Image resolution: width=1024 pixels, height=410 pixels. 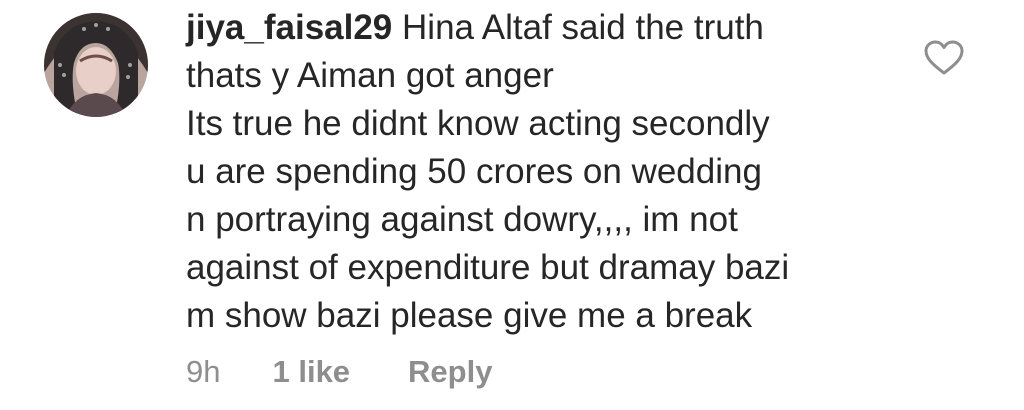 I want to click on comment-text-line: n portraying against dowry,,,, im not, so click(x=462, y=219).